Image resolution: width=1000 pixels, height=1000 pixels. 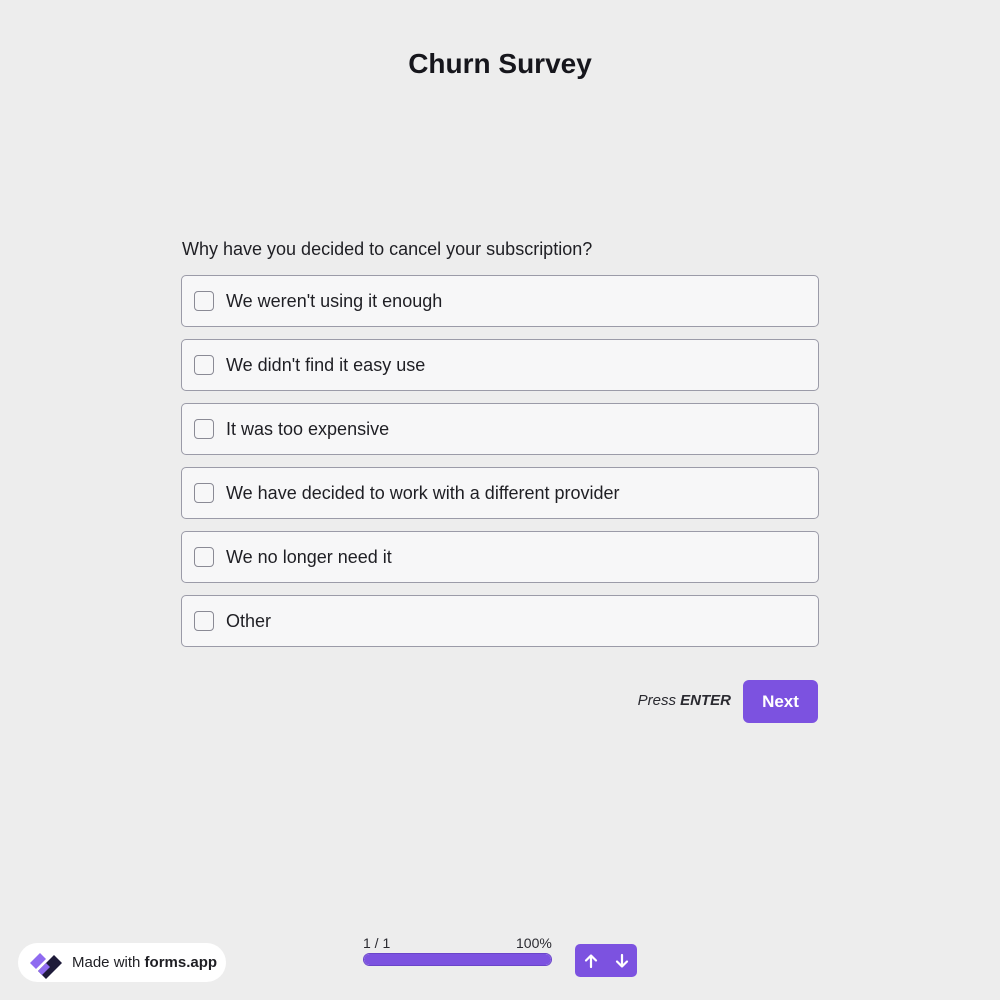 I want to click on made-with-forms-app-badge: Made with forms.app, so click(x=122, y=962).